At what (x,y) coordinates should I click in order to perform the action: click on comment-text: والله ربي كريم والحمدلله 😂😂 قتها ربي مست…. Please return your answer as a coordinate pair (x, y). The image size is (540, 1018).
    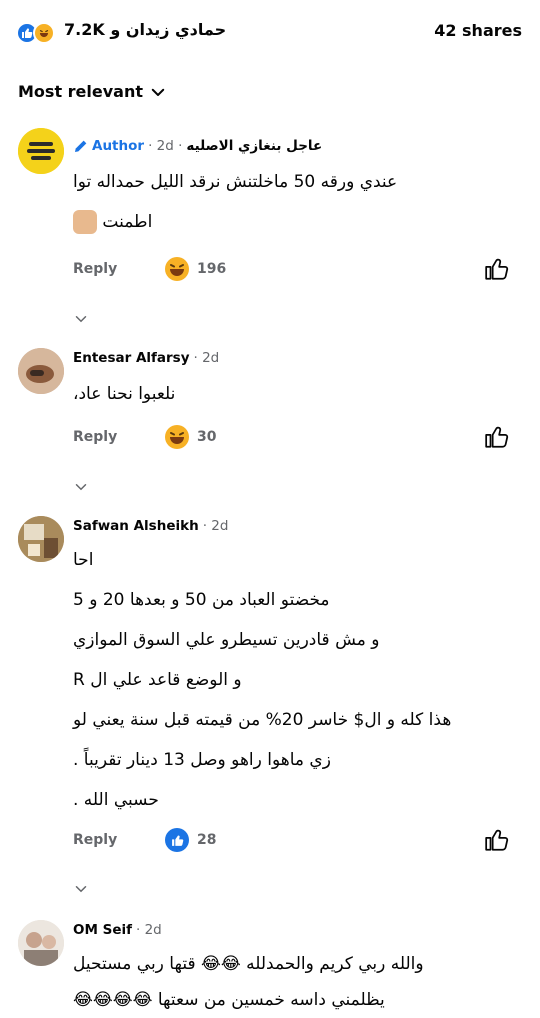
    Looking at the image, I should click on (248, 982).